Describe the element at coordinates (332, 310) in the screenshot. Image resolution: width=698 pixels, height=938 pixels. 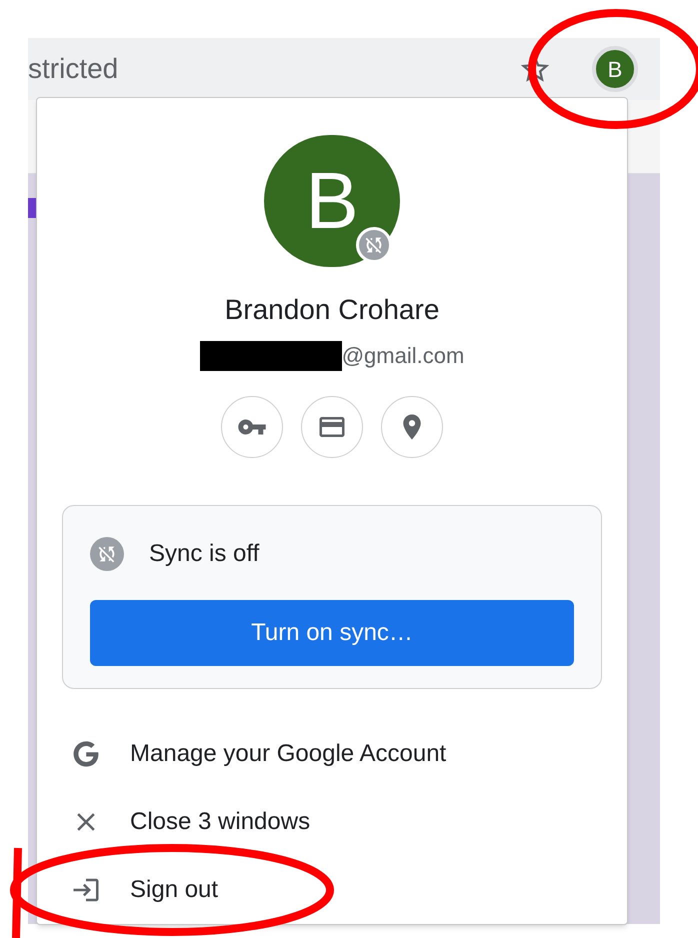
I see `profile-name: Brandon Crohare` at that location.